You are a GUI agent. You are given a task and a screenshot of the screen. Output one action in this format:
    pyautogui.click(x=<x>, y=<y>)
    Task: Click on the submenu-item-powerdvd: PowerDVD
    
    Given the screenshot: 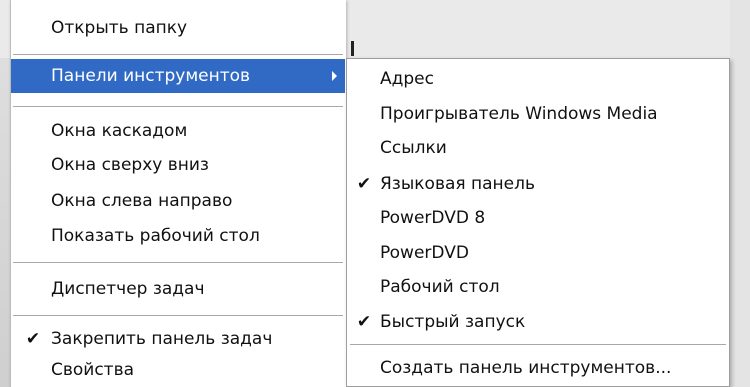 What is the action you would take?
    pyautogui.click(x=538, y=253)
    